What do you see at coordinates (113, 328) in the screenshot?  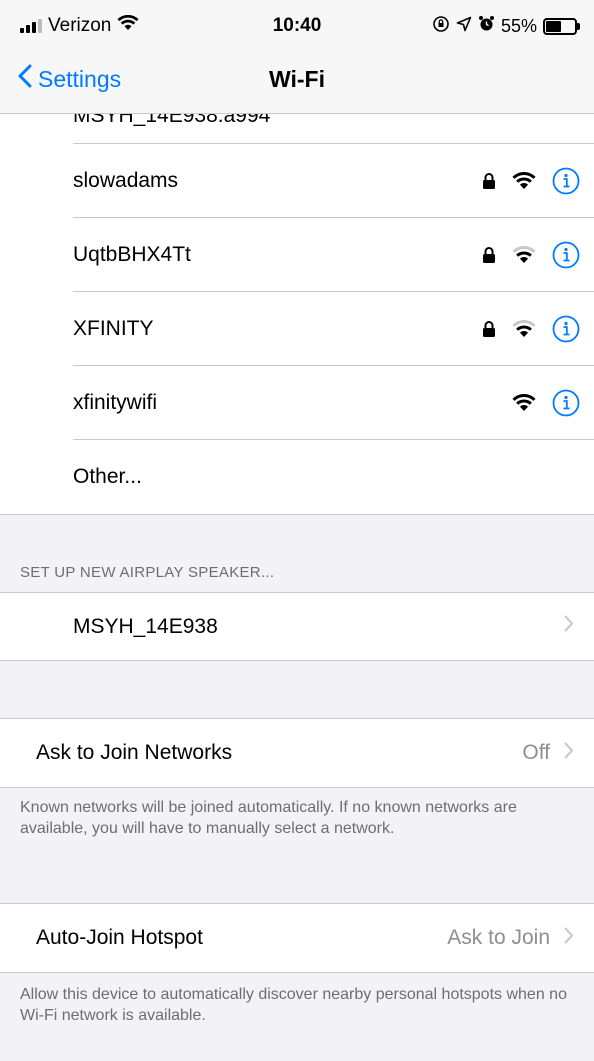 I see `network-name: XFINITY` at bounding box center [113, 328].